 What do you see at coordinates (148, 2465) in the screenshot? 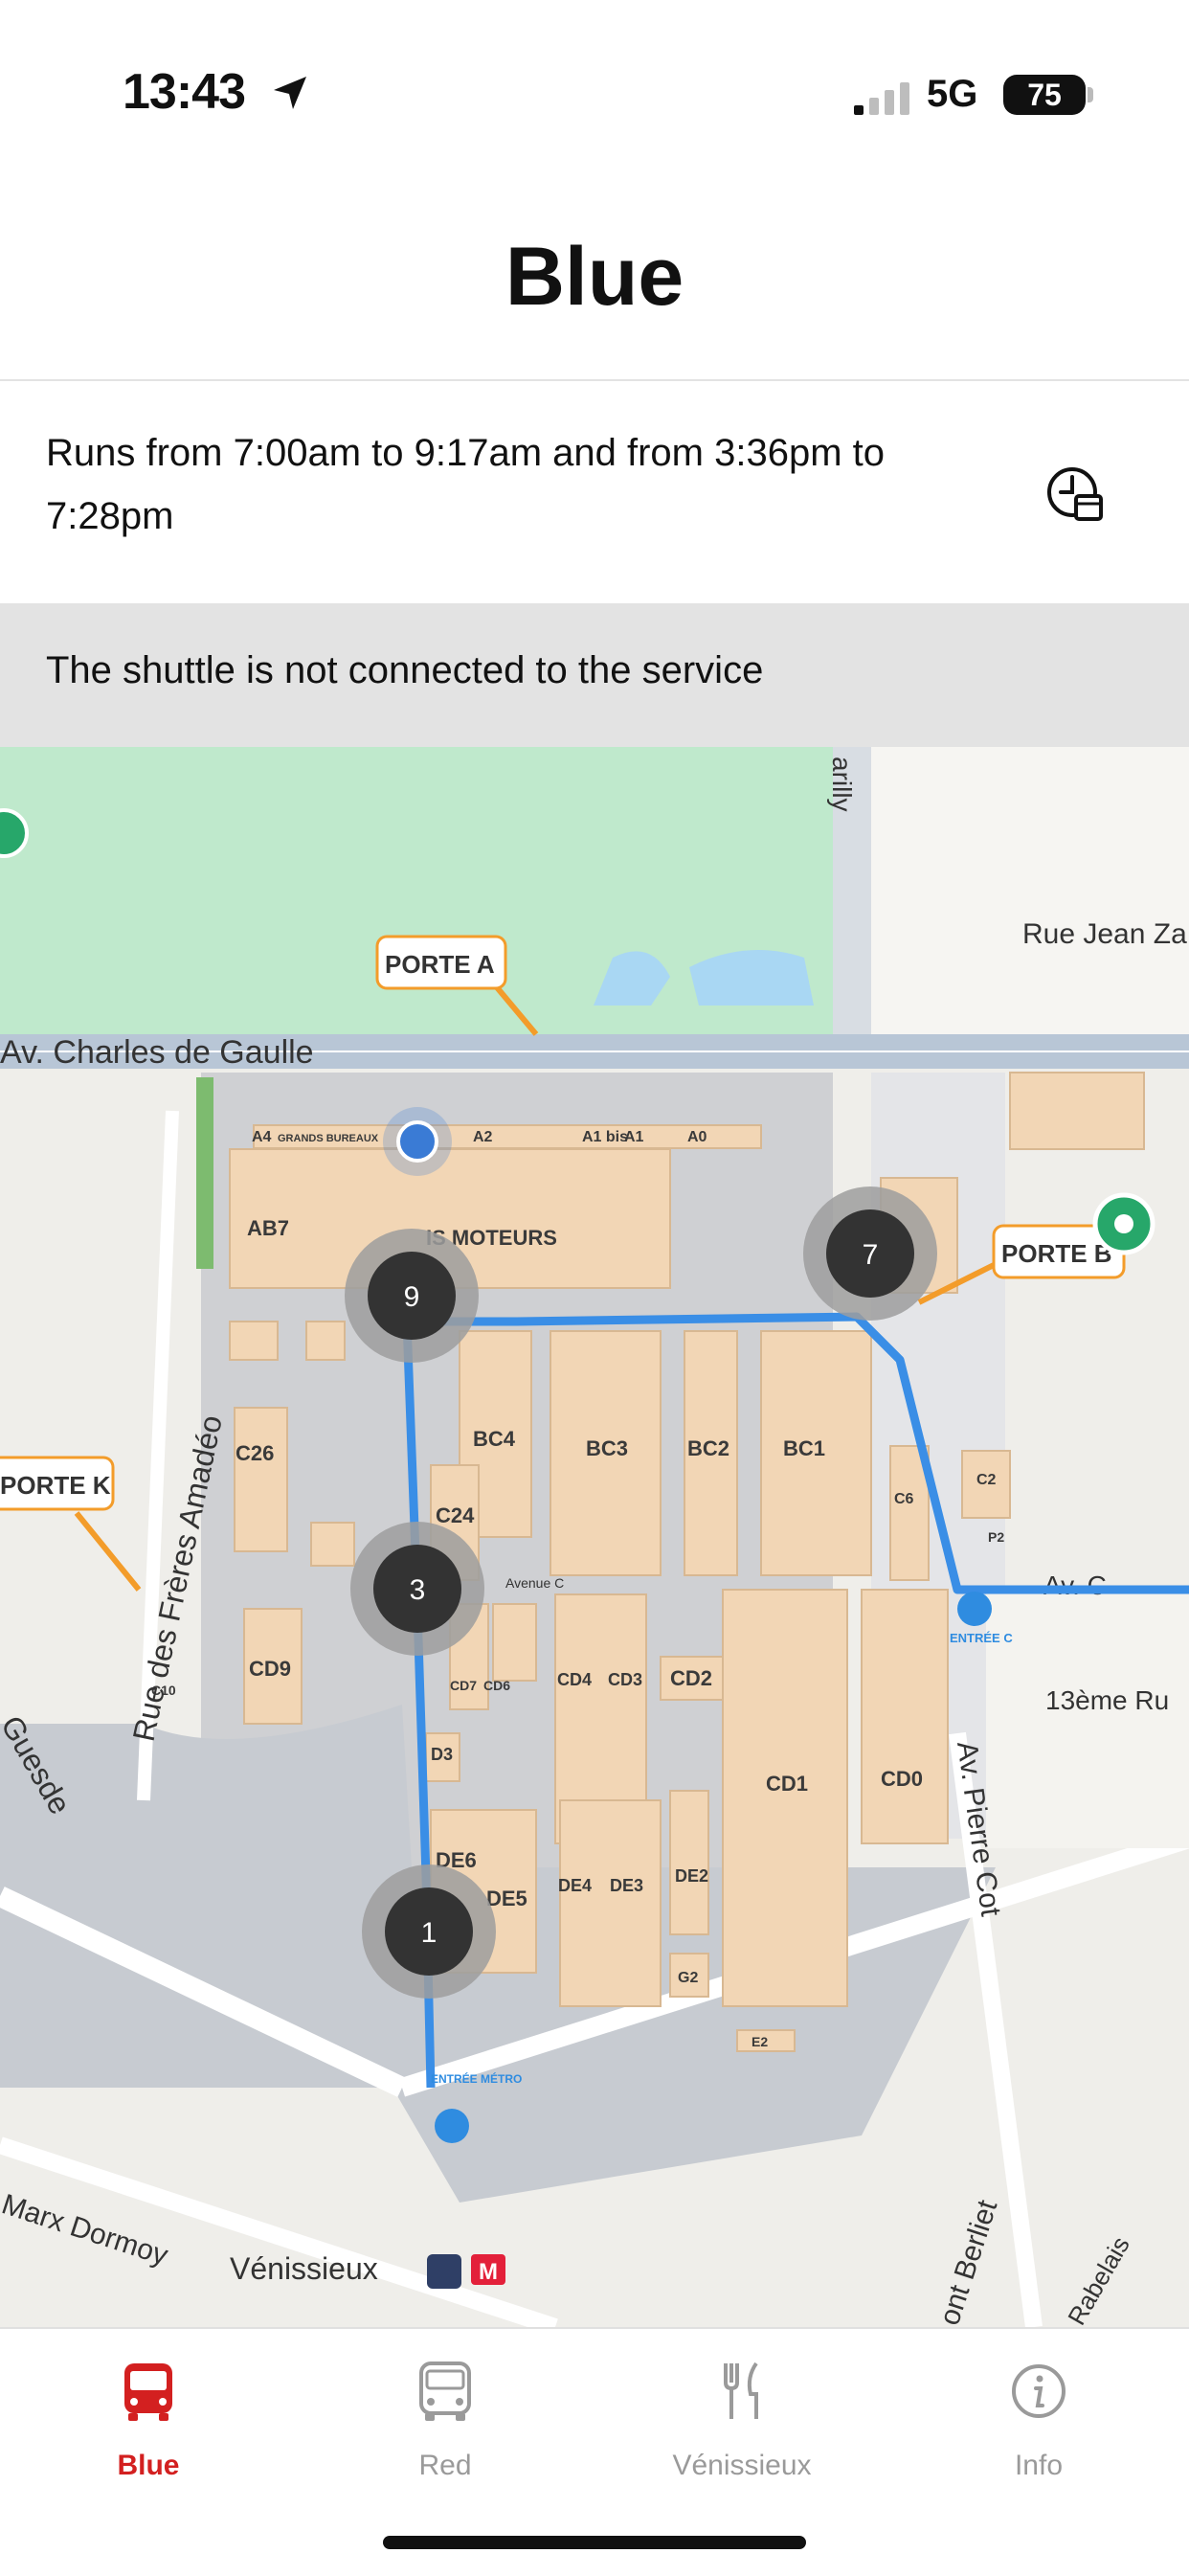
I see `tab-blue-label: Blue` at bounding box center [148, 2465].